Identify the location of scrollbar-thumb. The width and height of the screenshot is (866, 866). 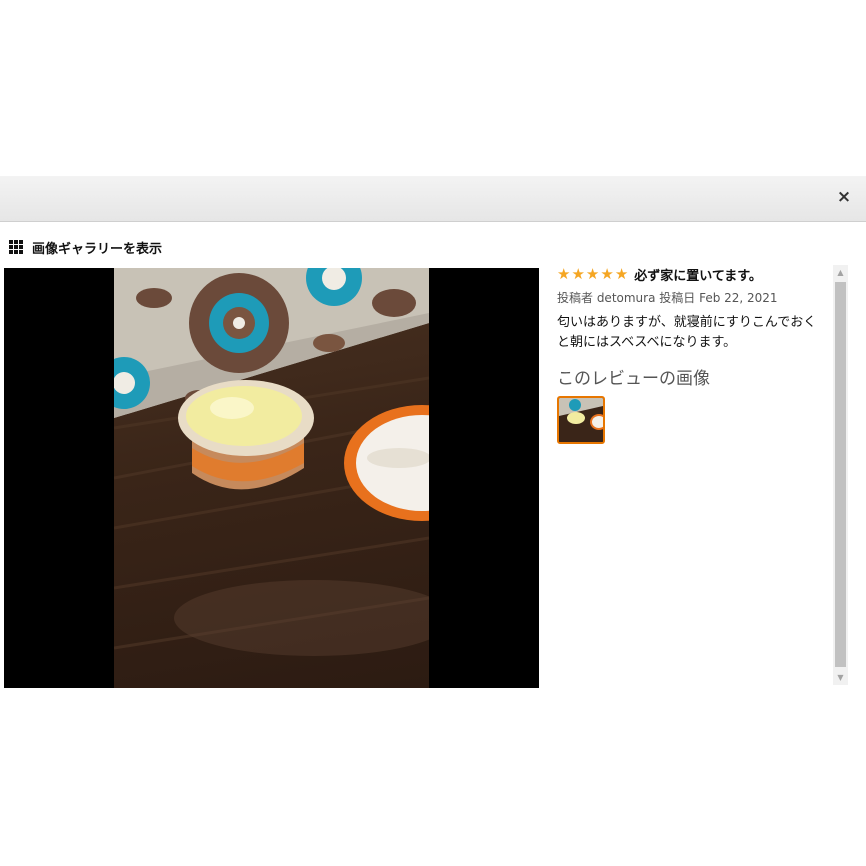
(840, 474).